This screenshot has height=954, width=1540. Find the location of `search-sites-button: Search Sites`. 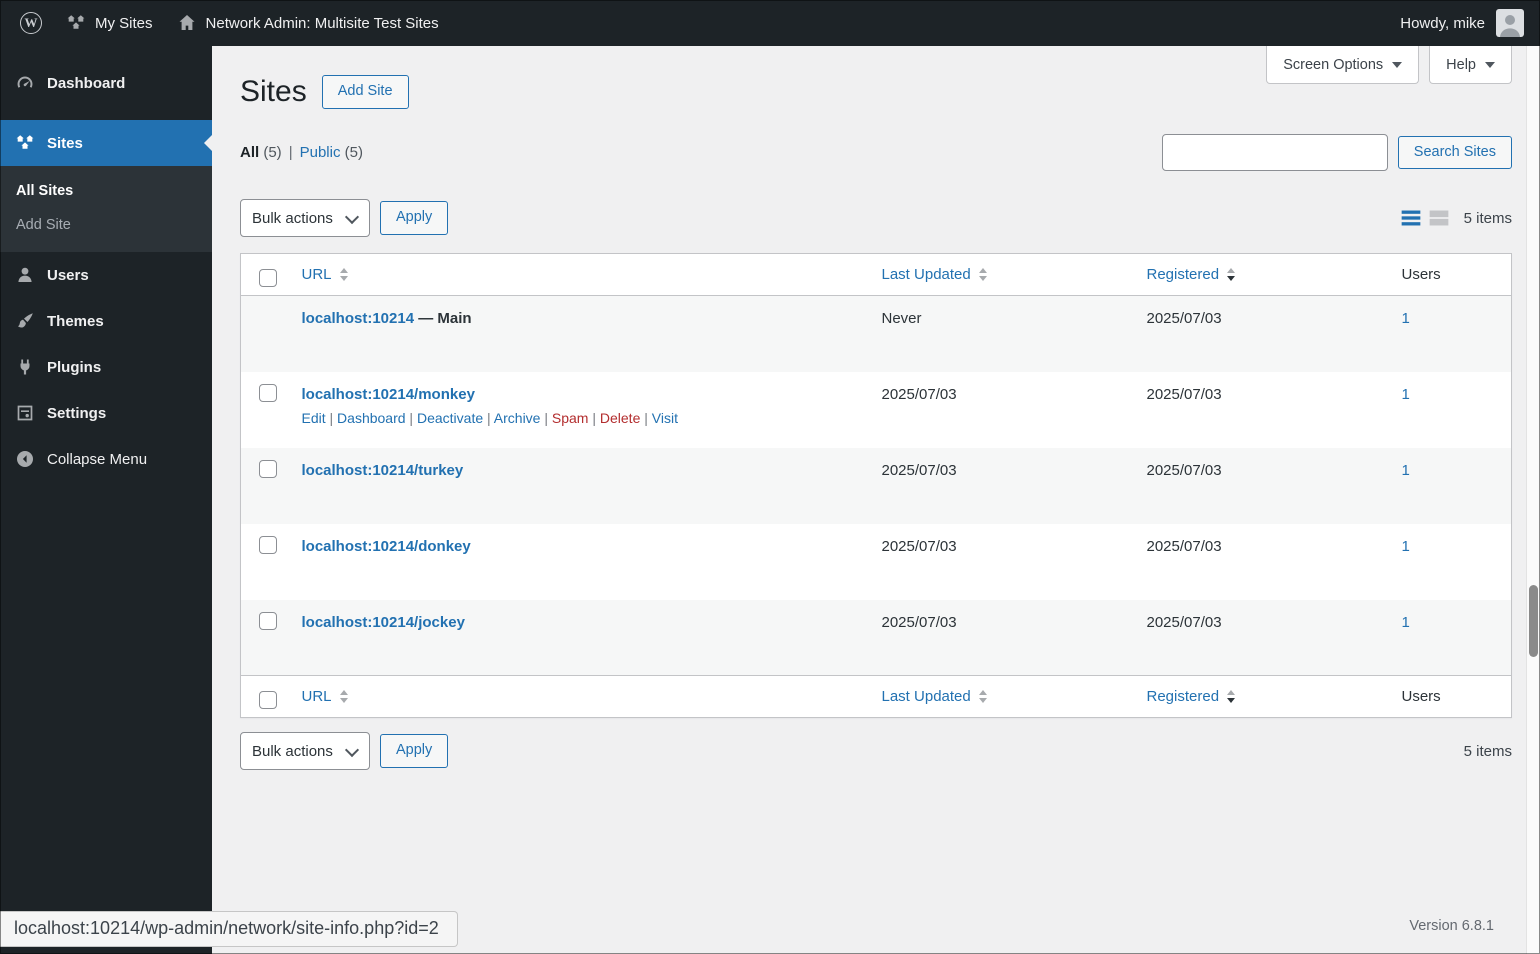

search-sites-button: Search Sites is located at coordinates (1454, 152).